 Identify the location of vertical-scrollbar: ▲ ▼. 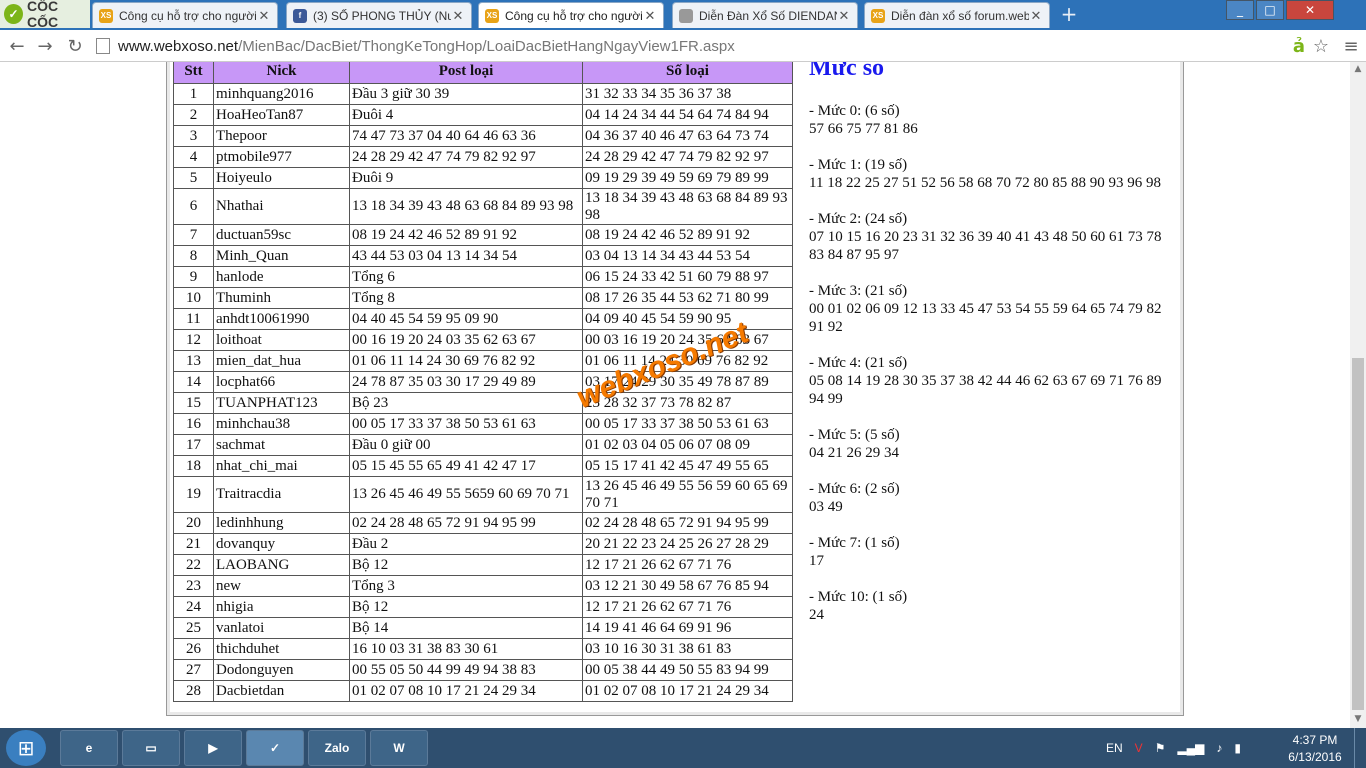
(1358, 395).